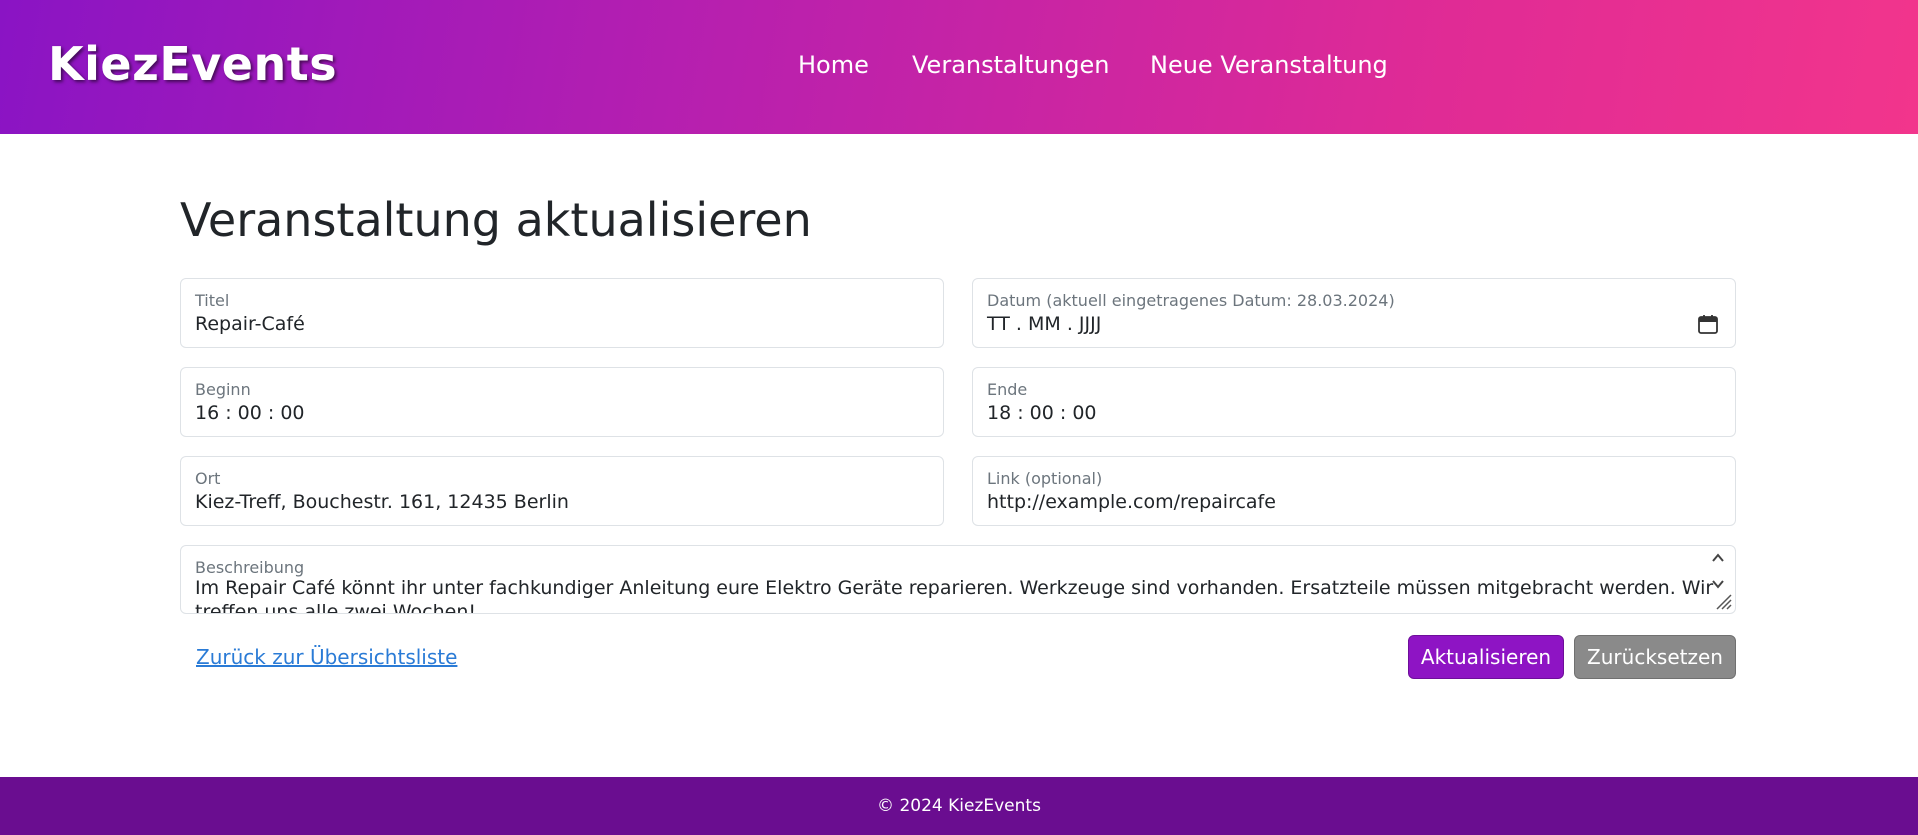 The width and height of the screenshot is (1918, 835). What do you see at coordinates (496, 220) in the screenshot?
I see `page-title: Veranstaltung aktualisieren` at bounding box center [496, 220].